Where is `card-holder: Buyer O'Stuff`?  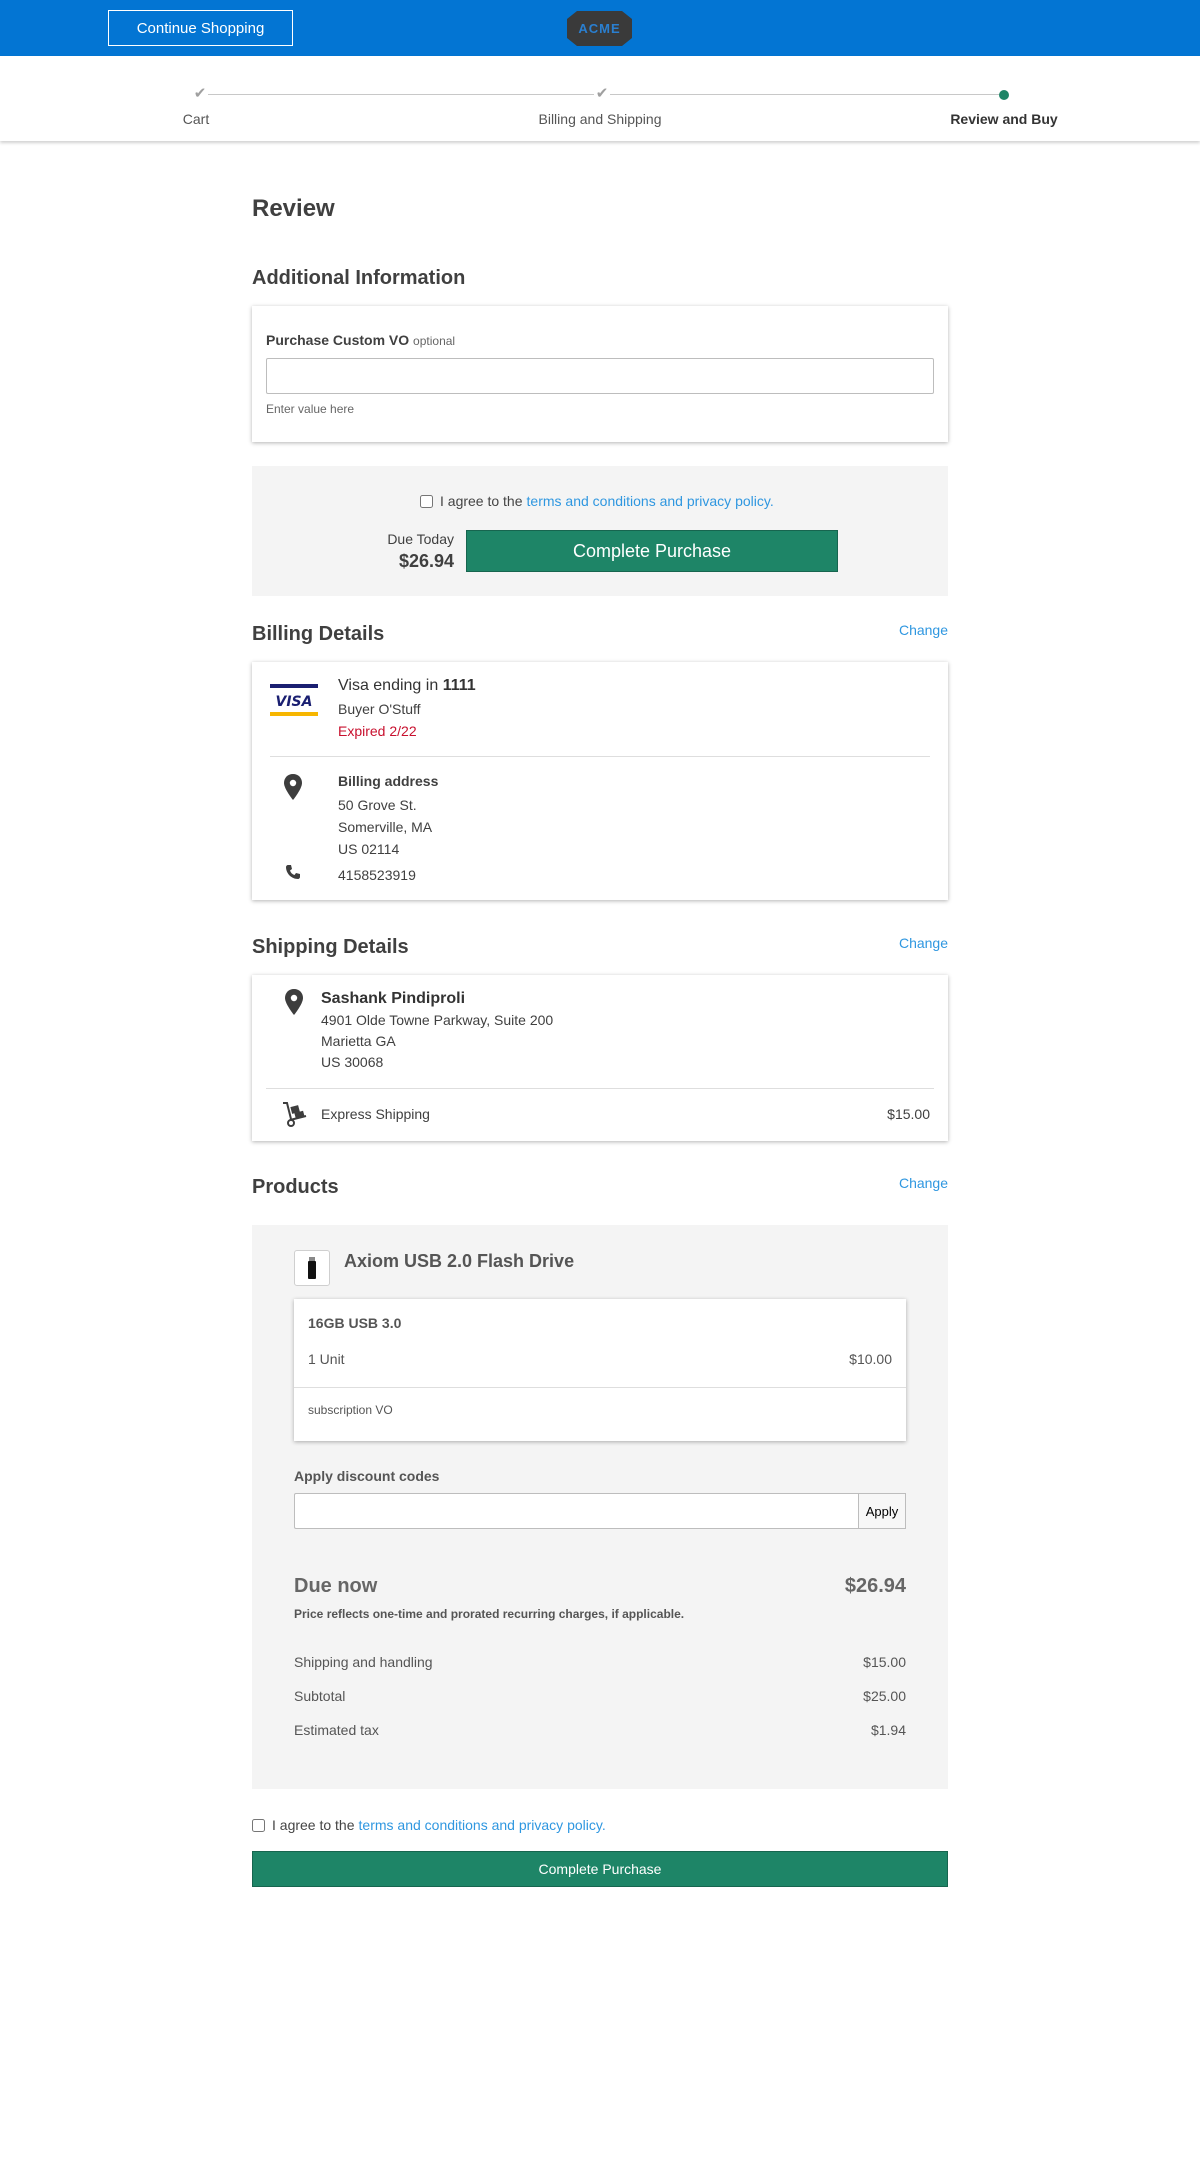
card-holder: Buyer O'Stuff is located at coordinates (379, 709).